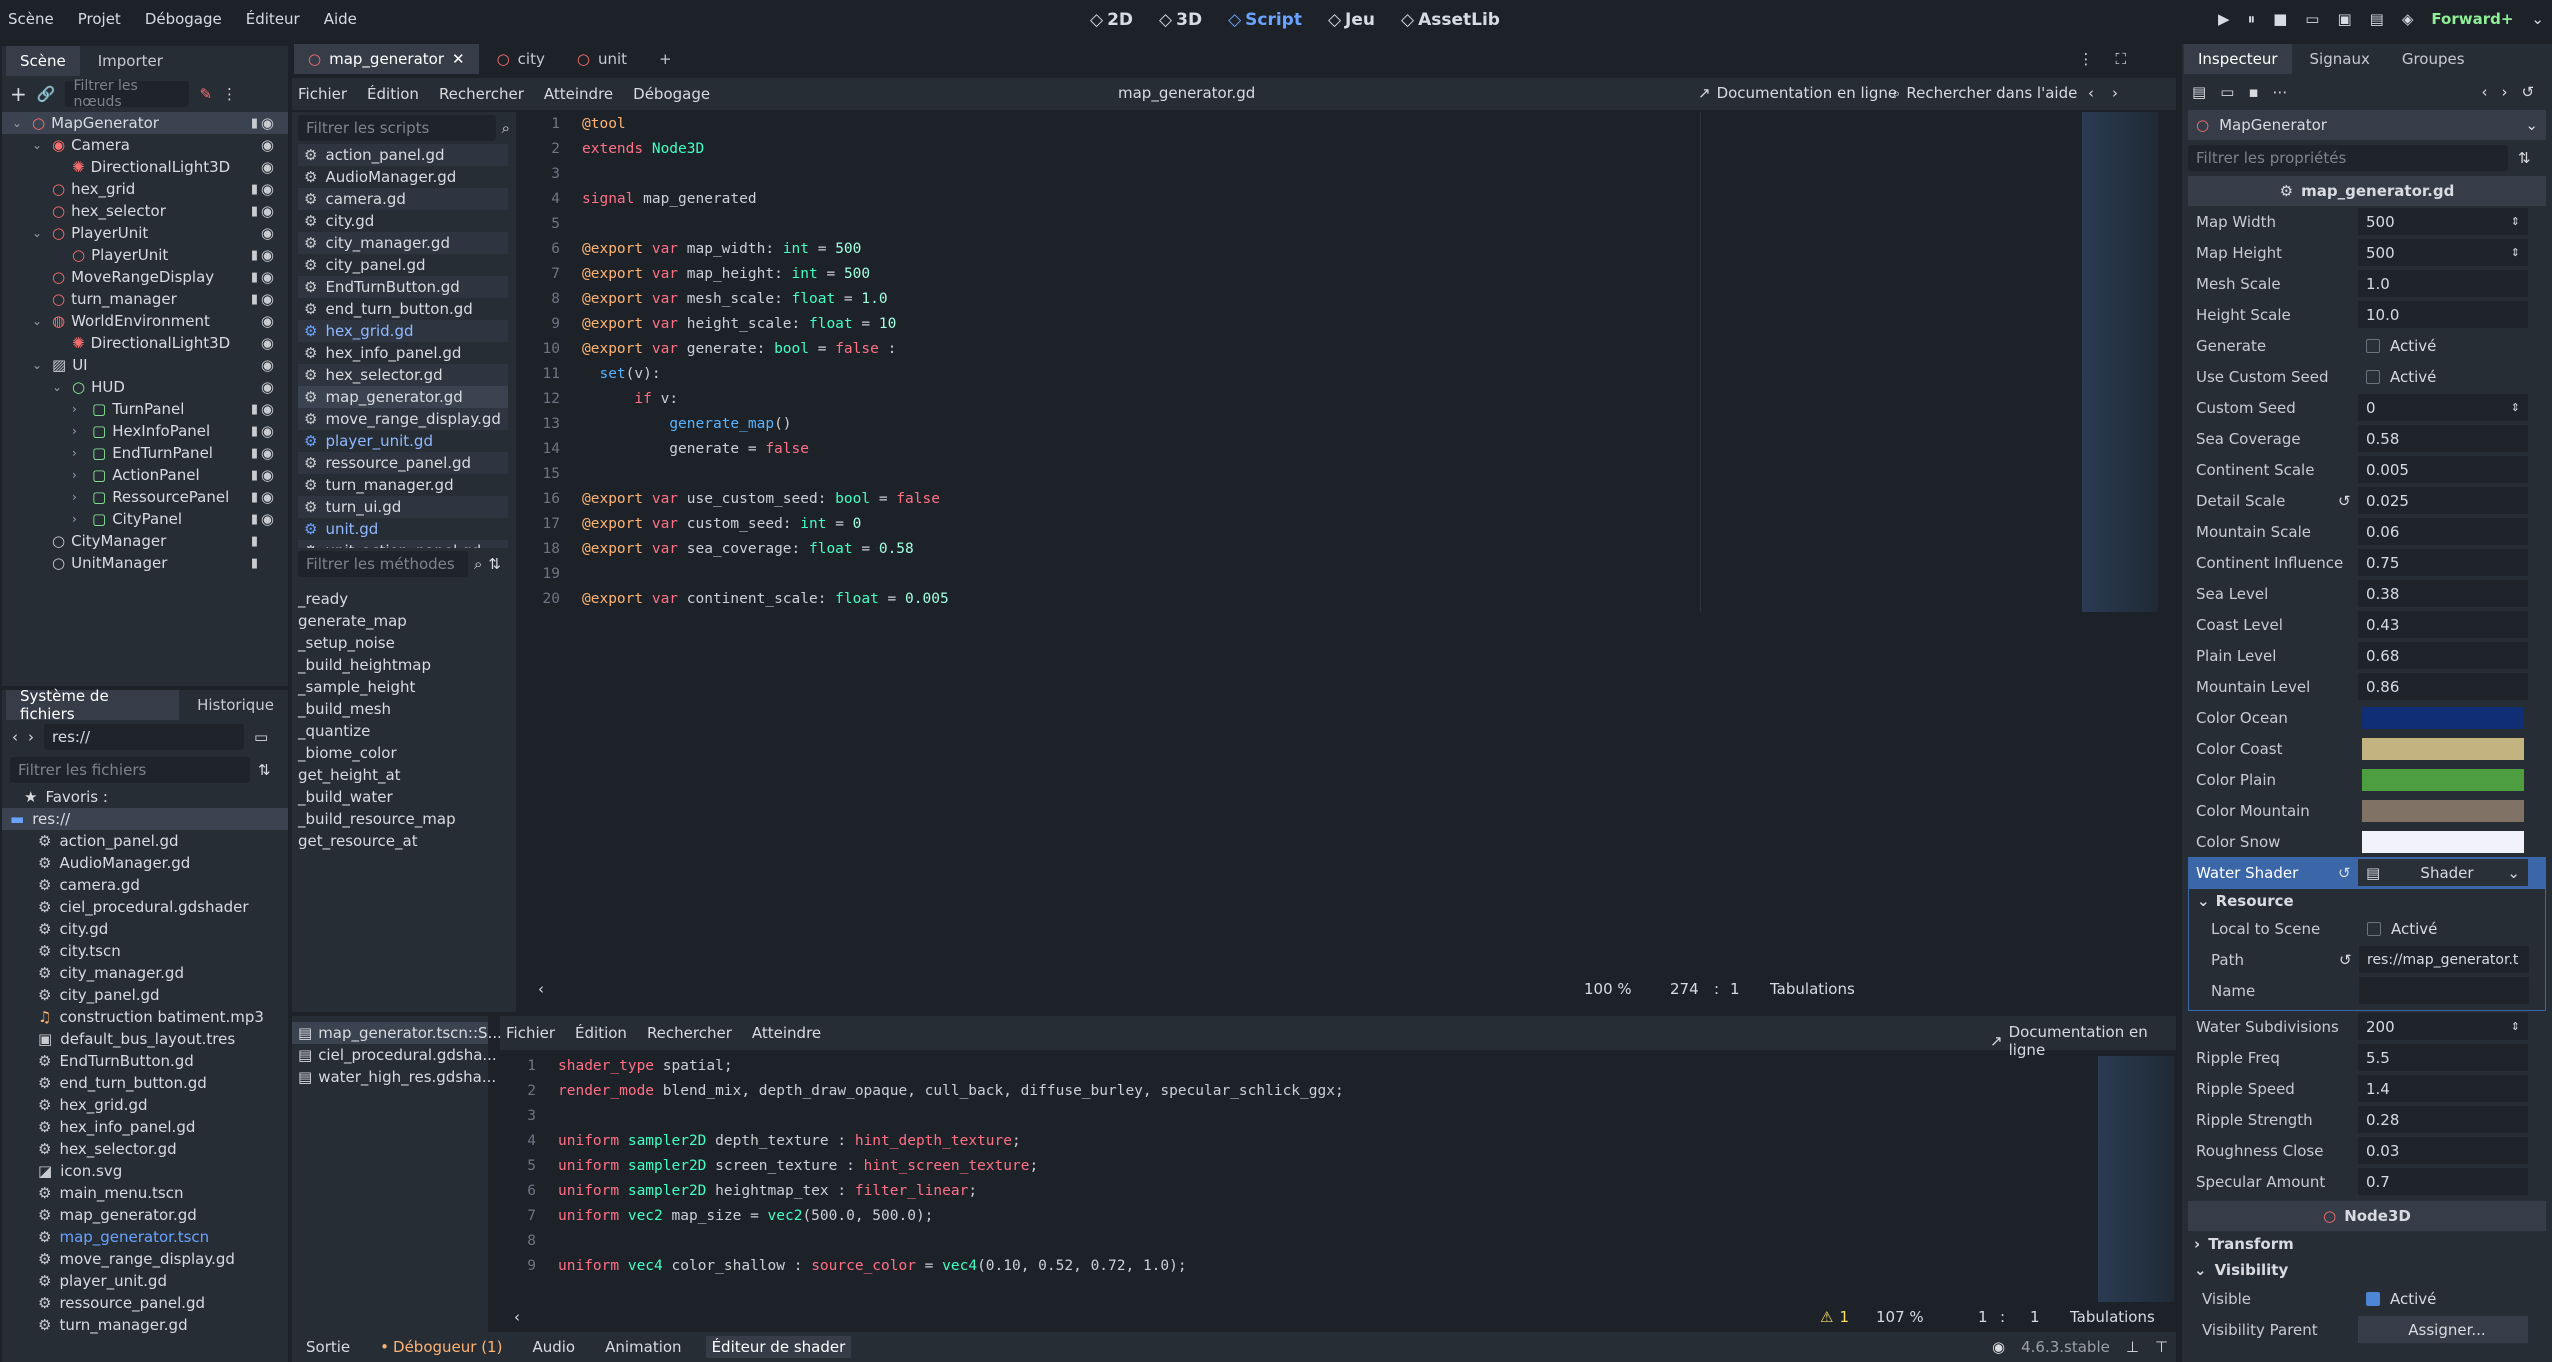  Describe the element at coordinates (403, 265) in the screenshot. I see `script-item: ⚙ city_panel.gd` at that location.